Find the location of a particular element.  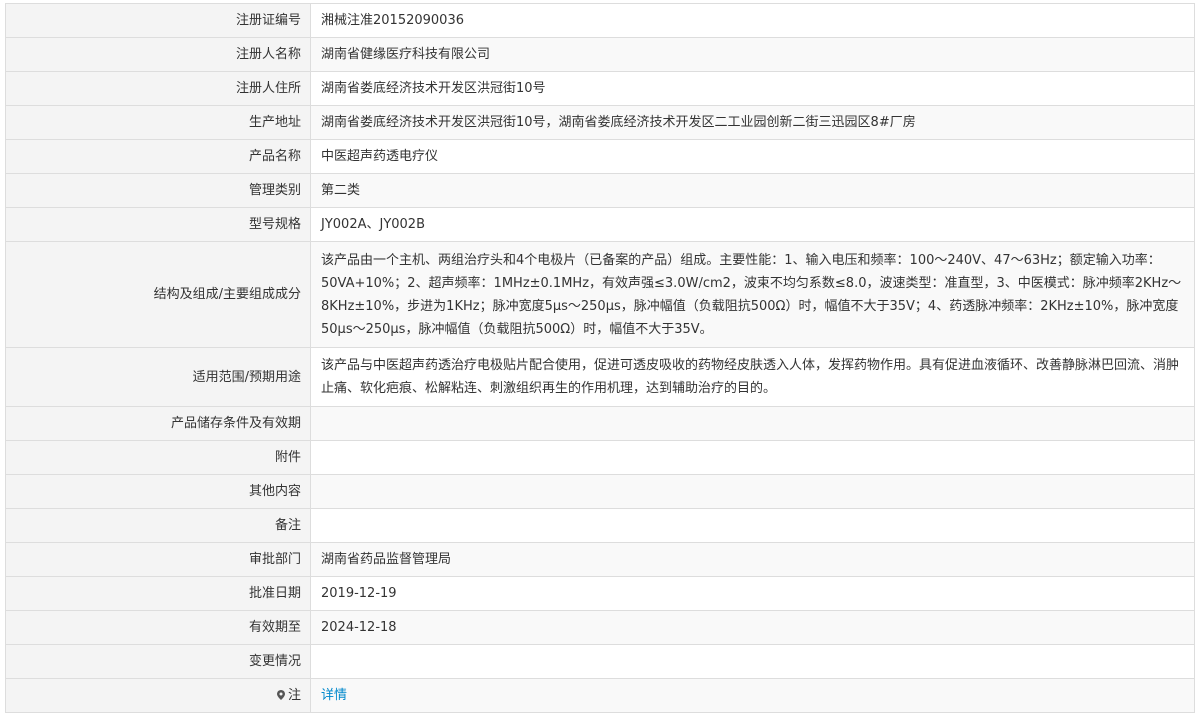

table-row: 变更情况 is located at coordinates (600, 661).